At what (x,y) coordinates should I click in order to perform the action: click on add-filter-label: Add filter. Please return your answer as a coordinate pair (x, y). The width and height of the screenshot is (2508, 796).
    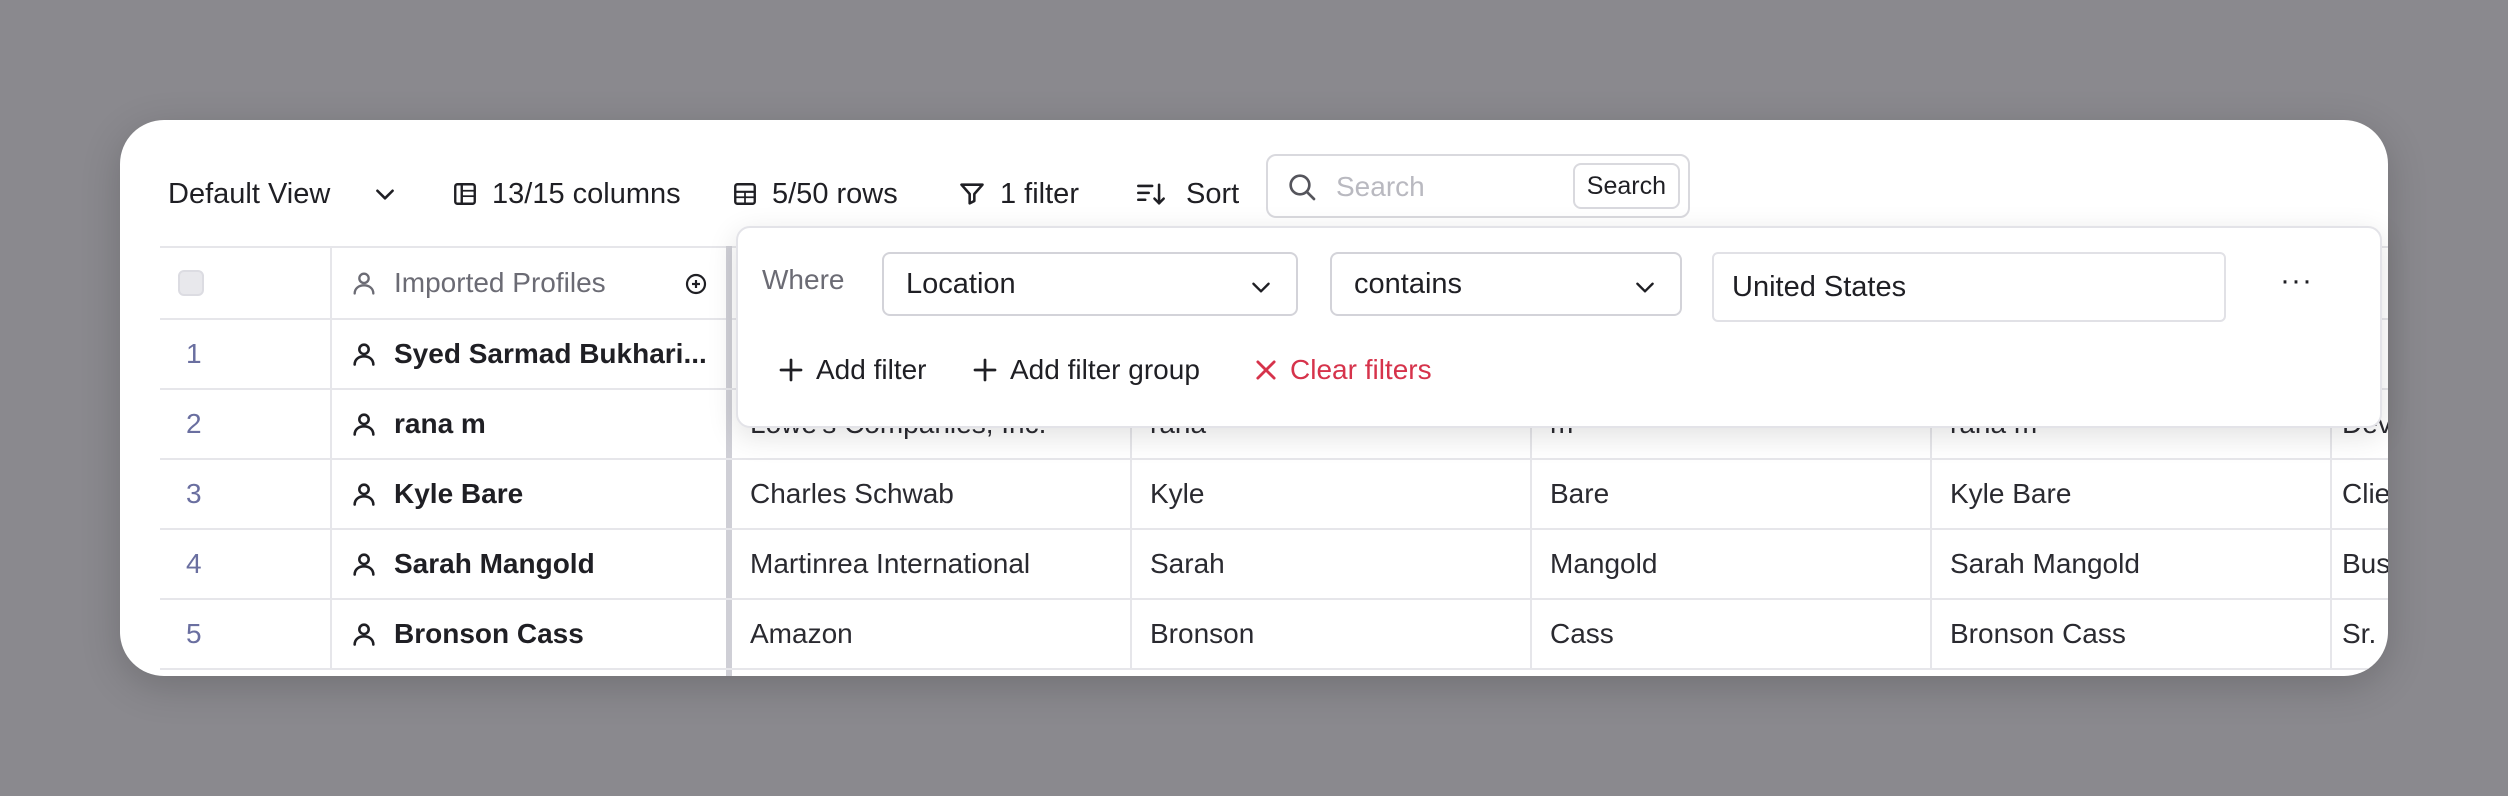
    Looking at the image, I should click on (871, 369).